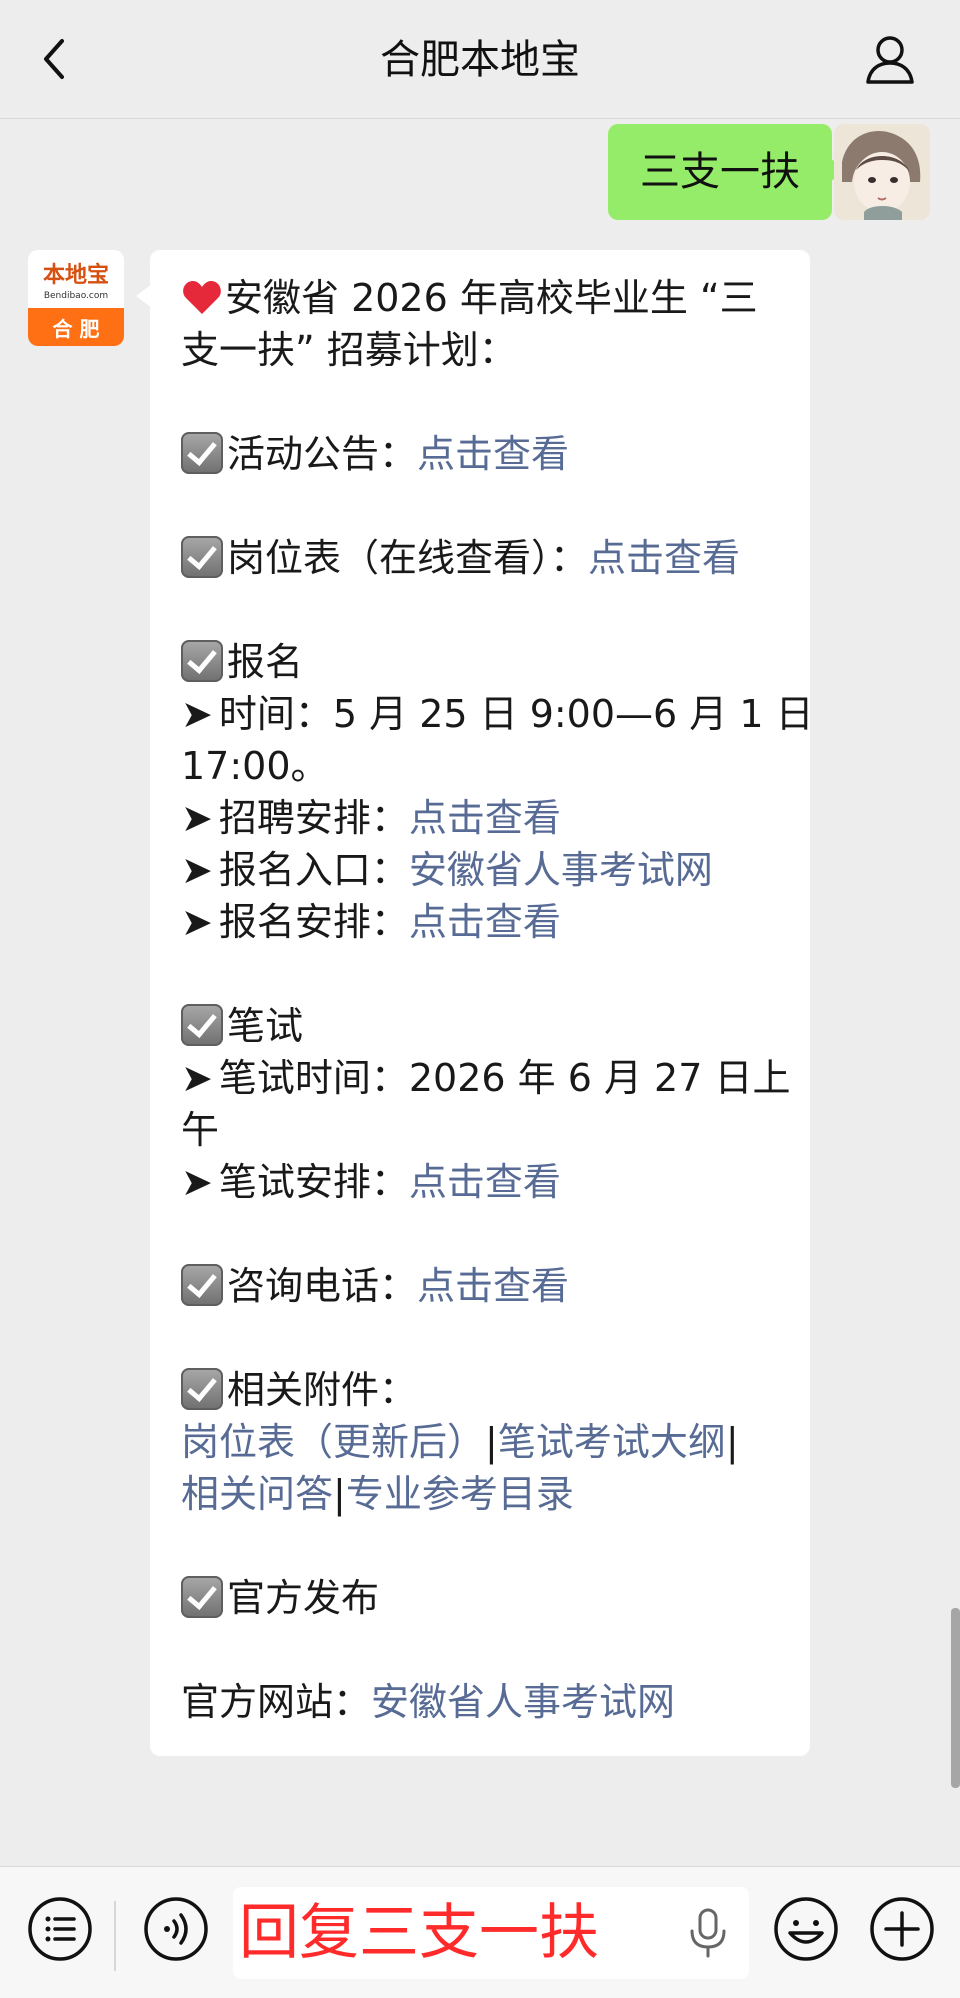  What do you see at coordinates (493, 454) in the screenshot?
I see `activity-link: 点击查看` at bounding box center [493, 454].